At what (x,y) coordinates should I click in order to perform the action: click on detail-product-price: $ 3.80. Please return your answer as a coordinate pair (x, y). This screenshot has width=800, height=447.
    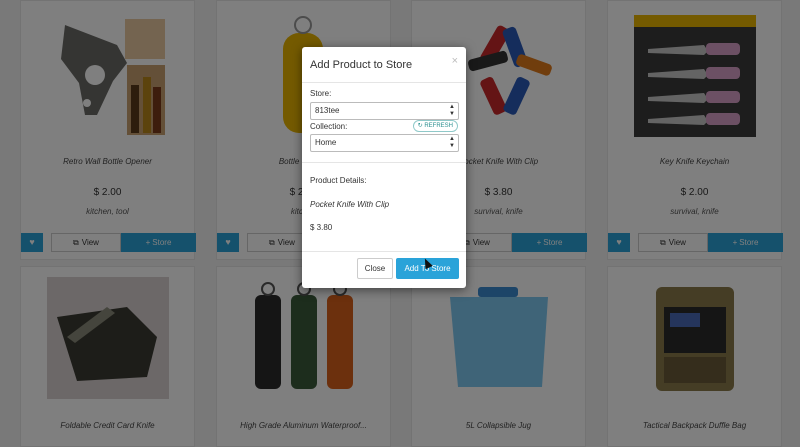
    Looking at the image, I should click on (321, 227).